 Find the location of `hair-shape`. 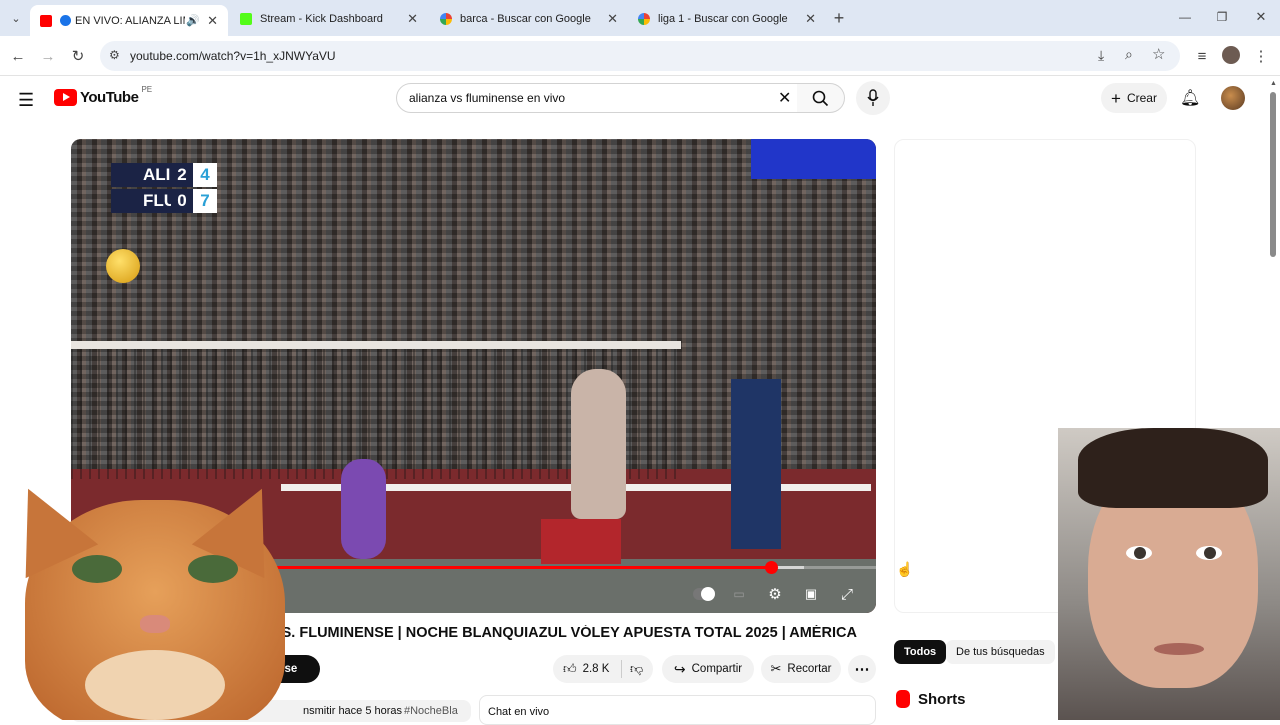

hair-shape is located at coordinates (1173, 468).